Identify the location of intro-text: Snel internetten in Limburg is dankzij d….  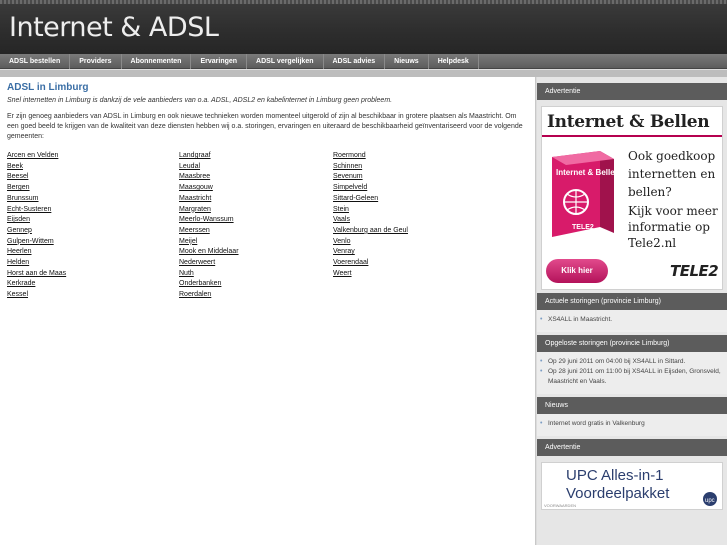
(200, 100).